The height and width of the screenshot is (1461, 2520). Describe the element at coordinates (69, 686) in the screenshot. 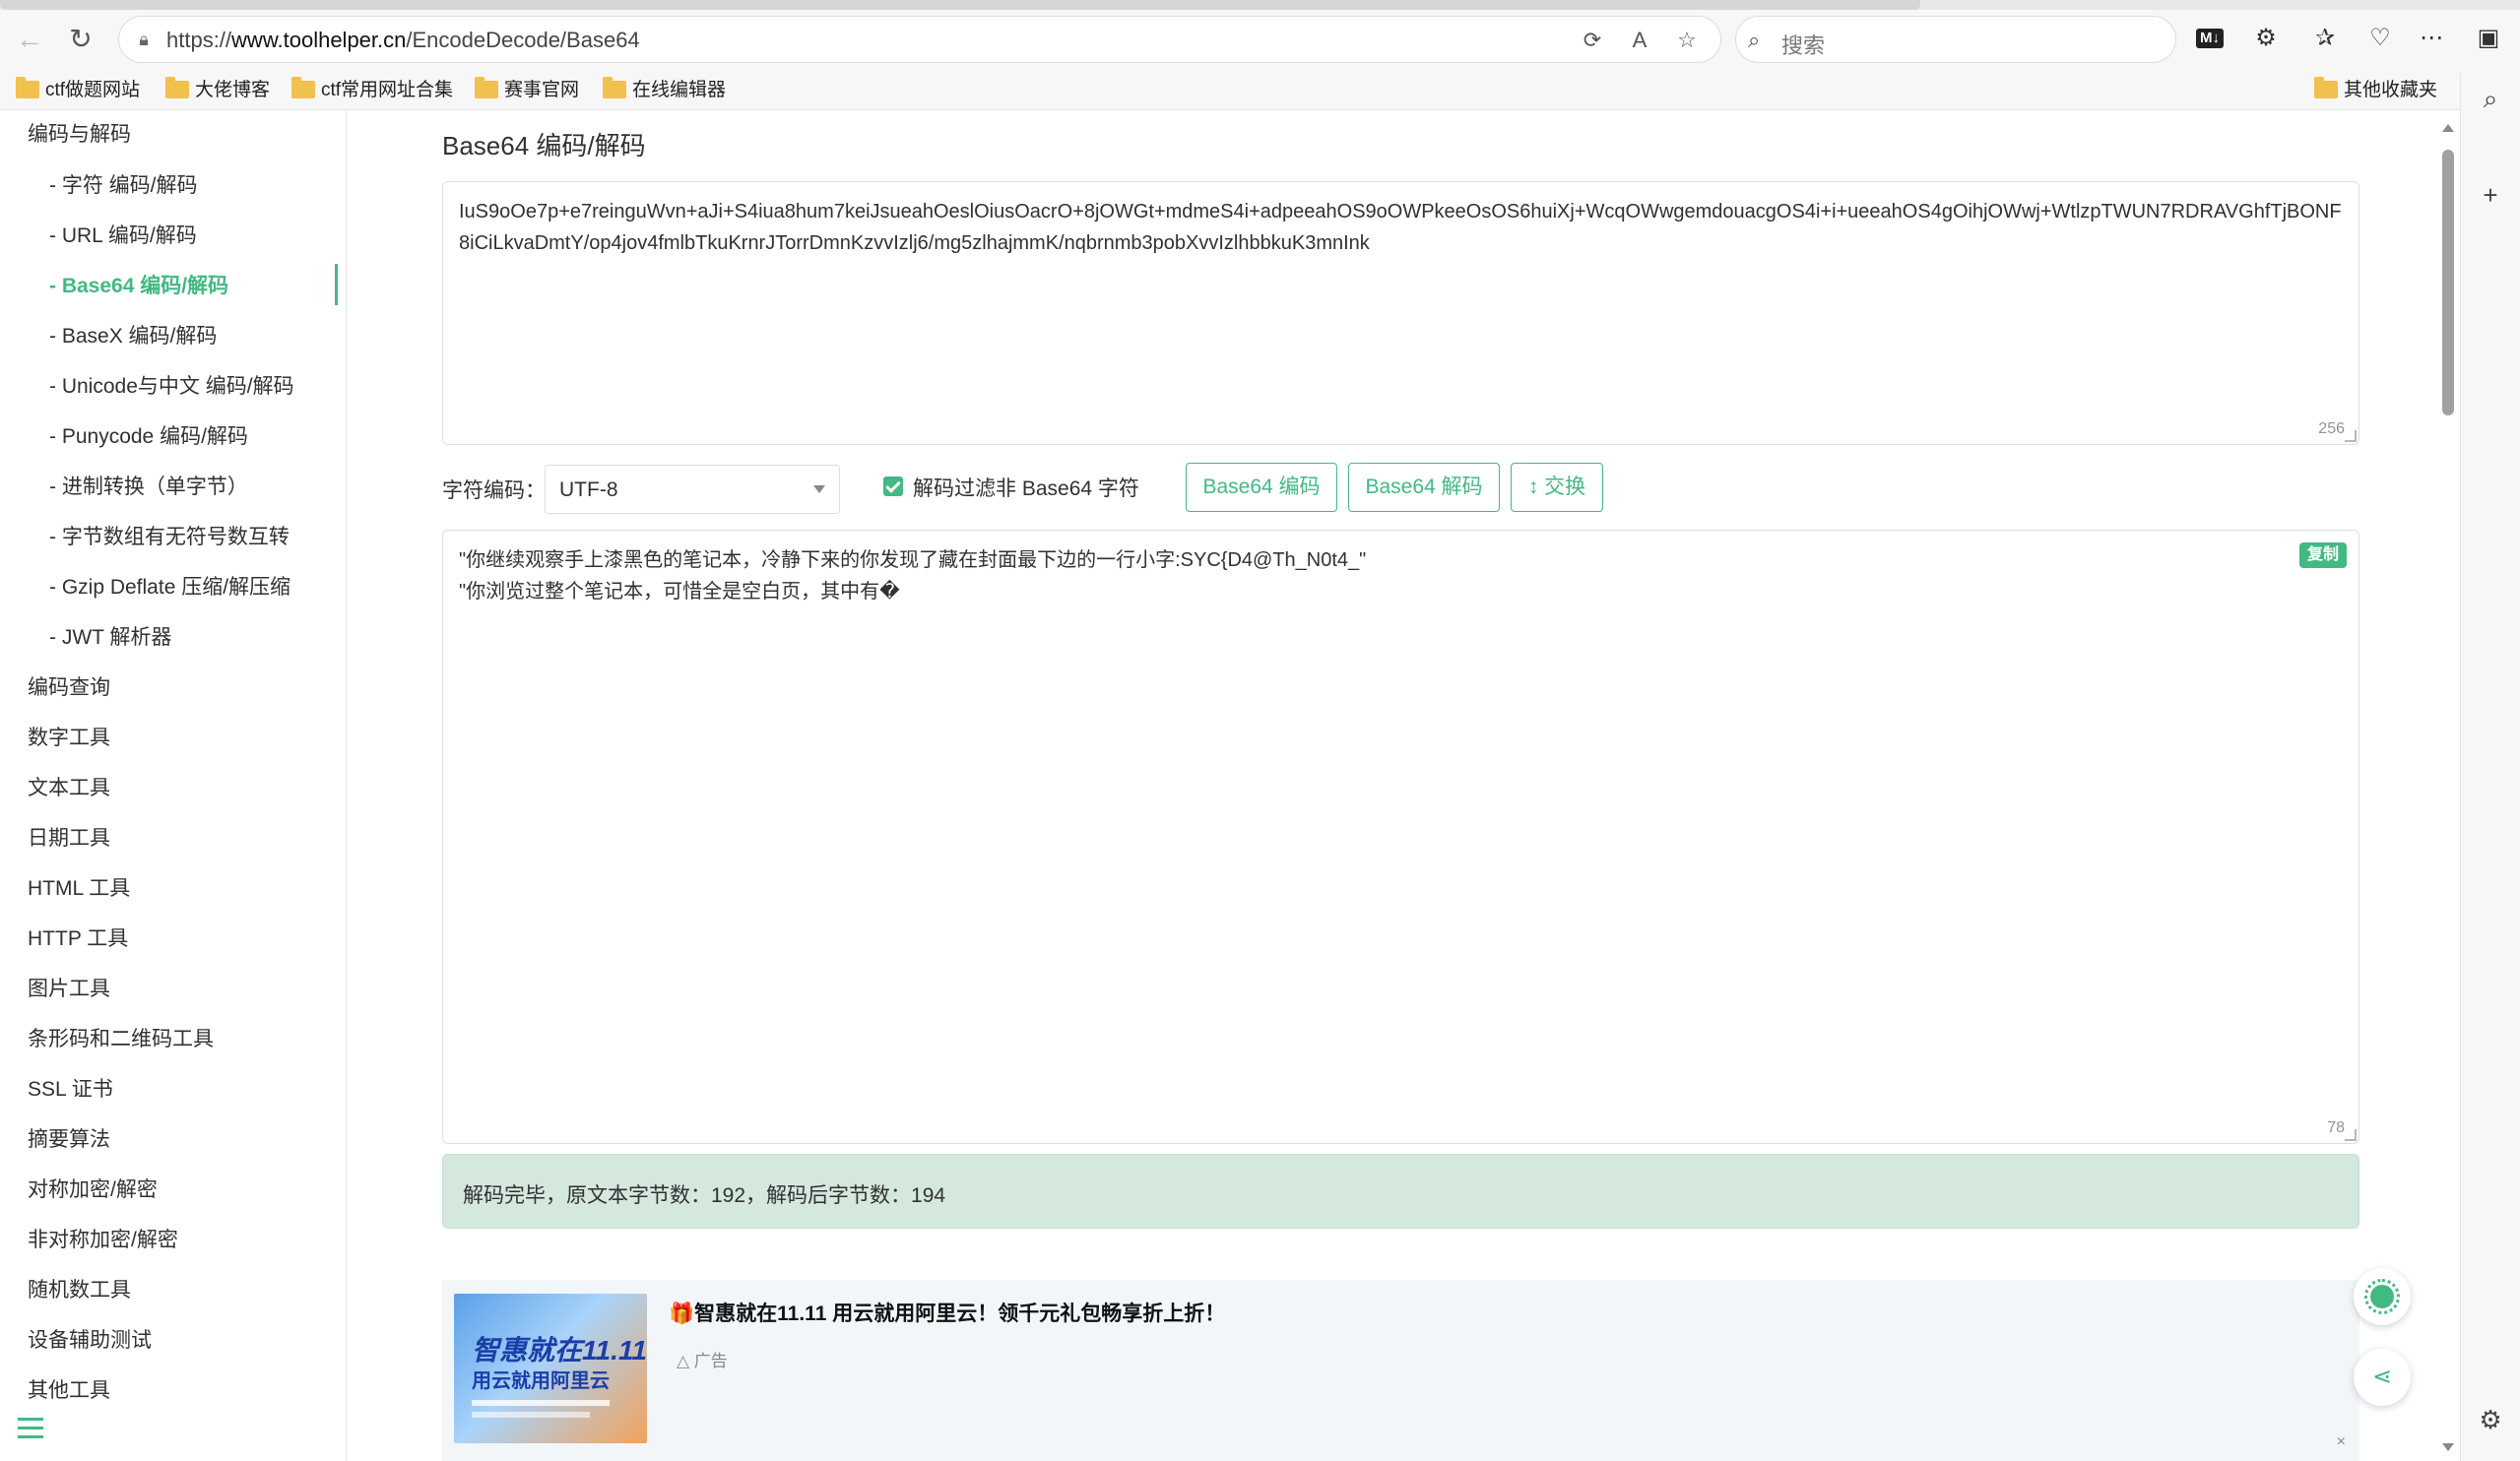

I see `sidebar-item-encoding-query: 编码查询` at that location.